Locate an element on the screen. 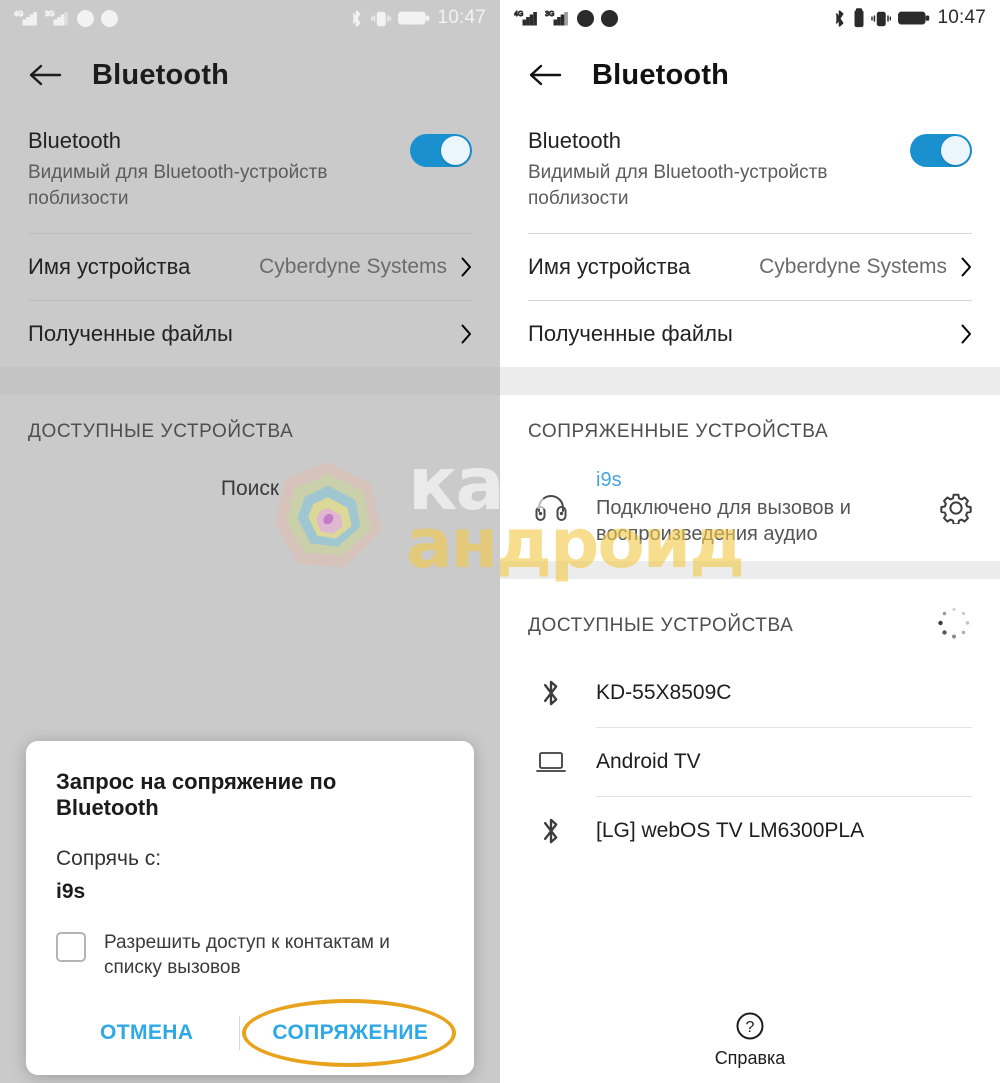 The image size is (1000, 1083). action-separator is located at coordinates (240, 1033).